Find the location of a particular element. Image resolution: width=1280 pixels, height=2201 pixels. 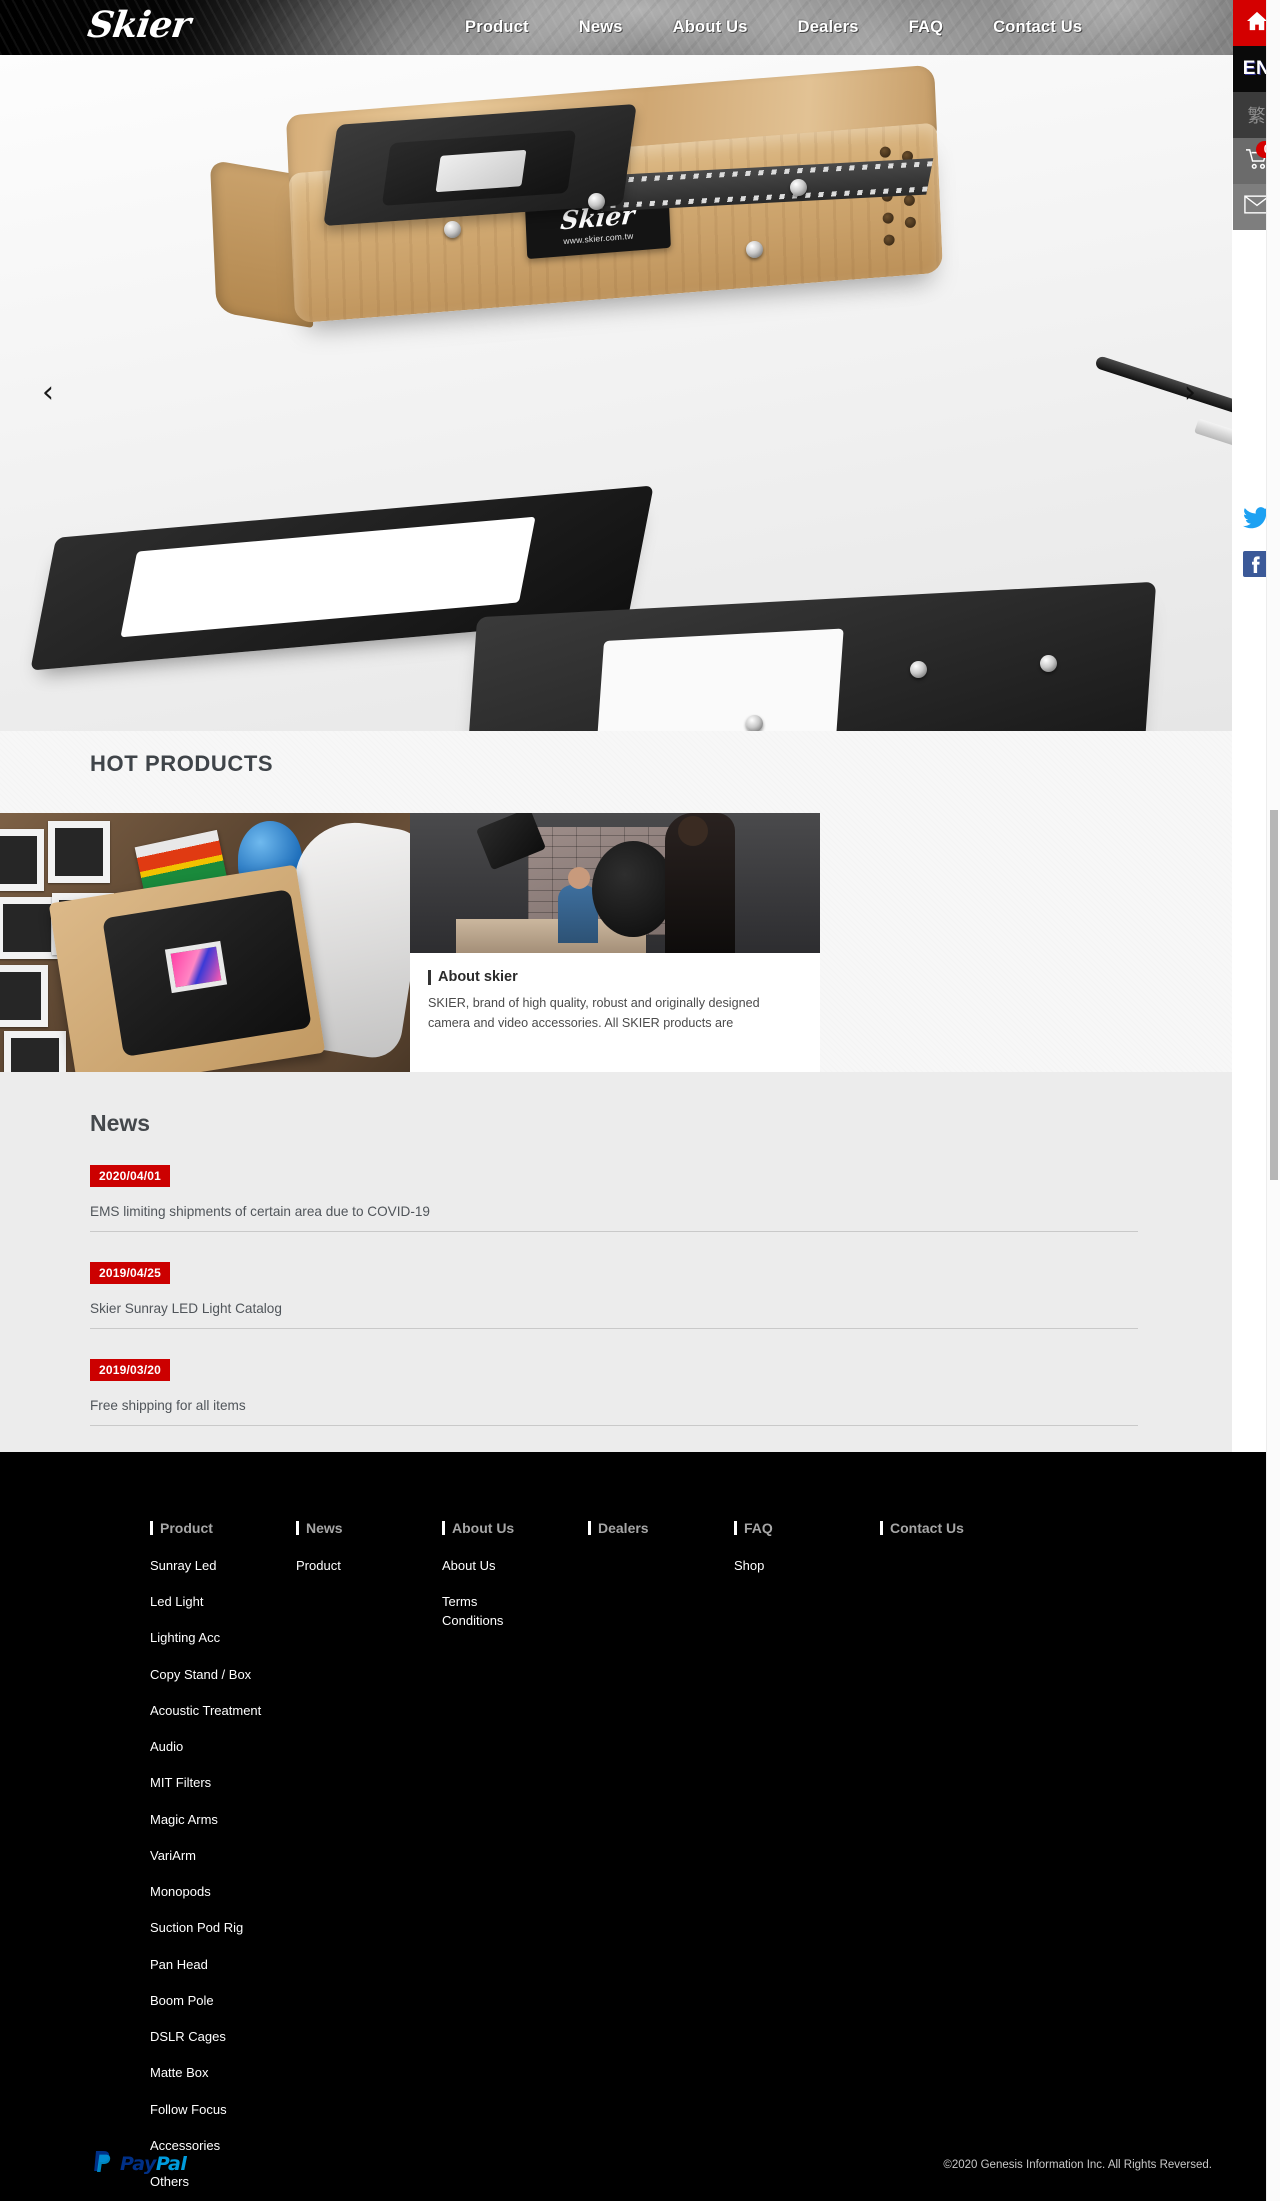

page-scrollbar is located at coordinates (1273, 1100).